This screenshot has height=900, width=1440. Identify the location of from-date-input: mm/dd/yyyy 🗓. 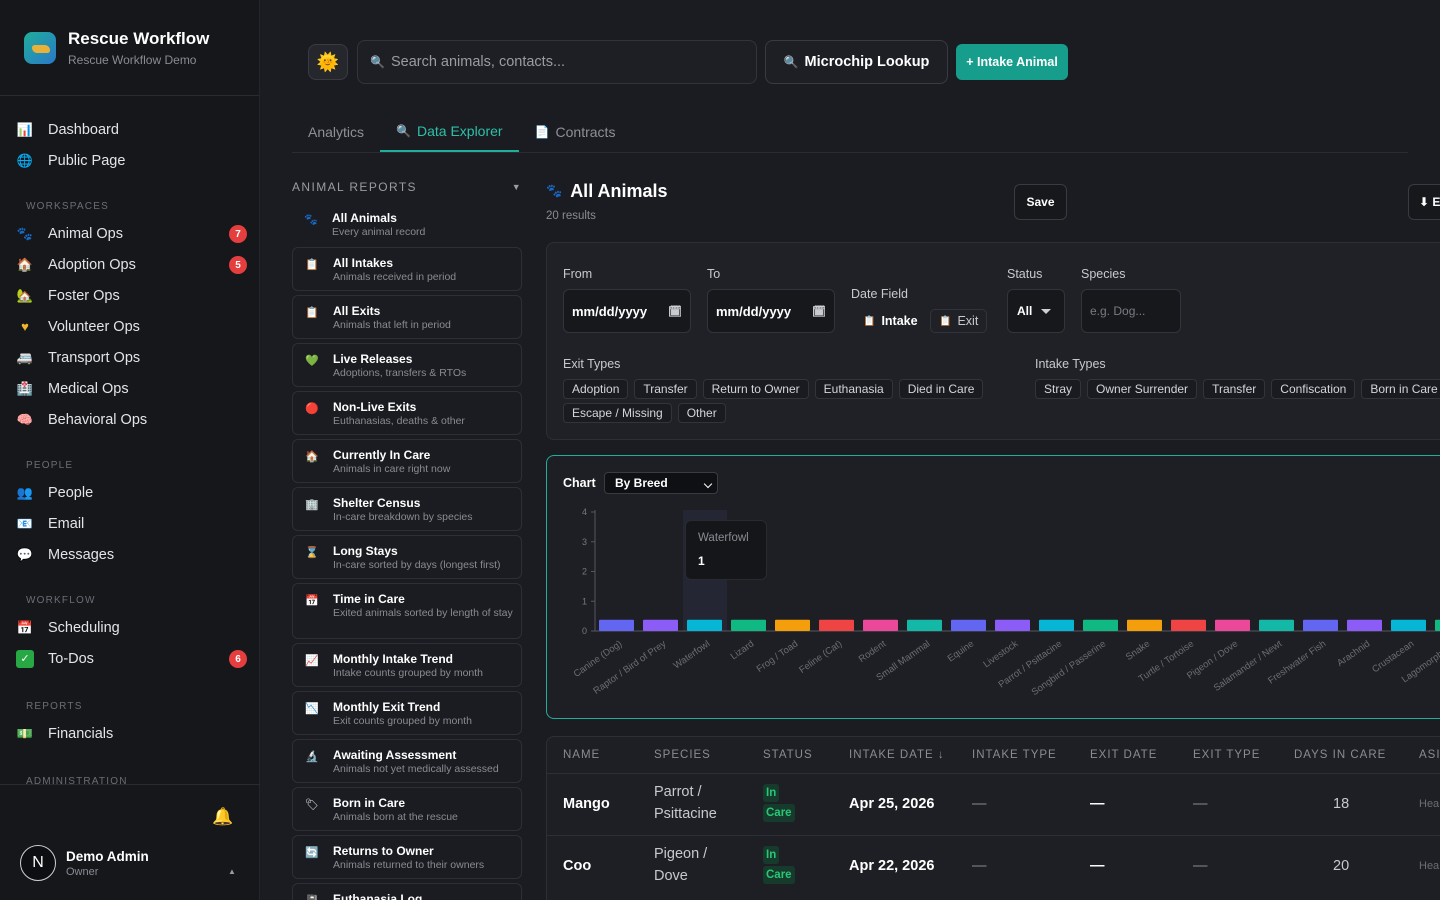
(627, 311).